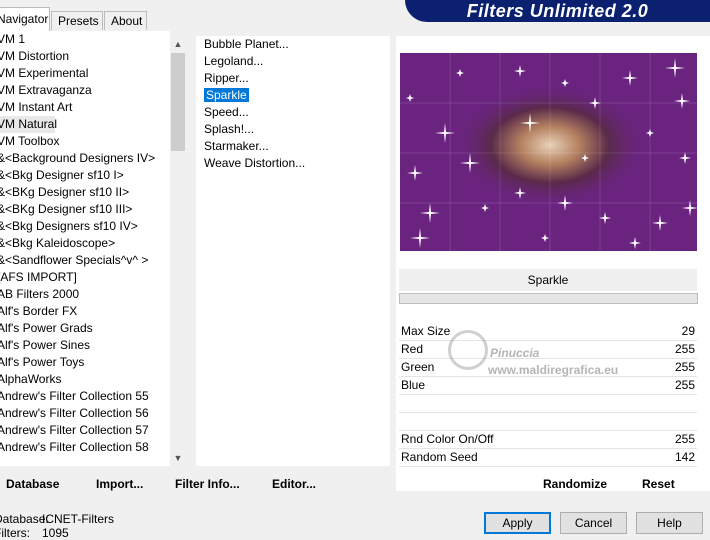  I want to click on category-item: &<Bkg Designer sf10 I>, so click(85, 175).